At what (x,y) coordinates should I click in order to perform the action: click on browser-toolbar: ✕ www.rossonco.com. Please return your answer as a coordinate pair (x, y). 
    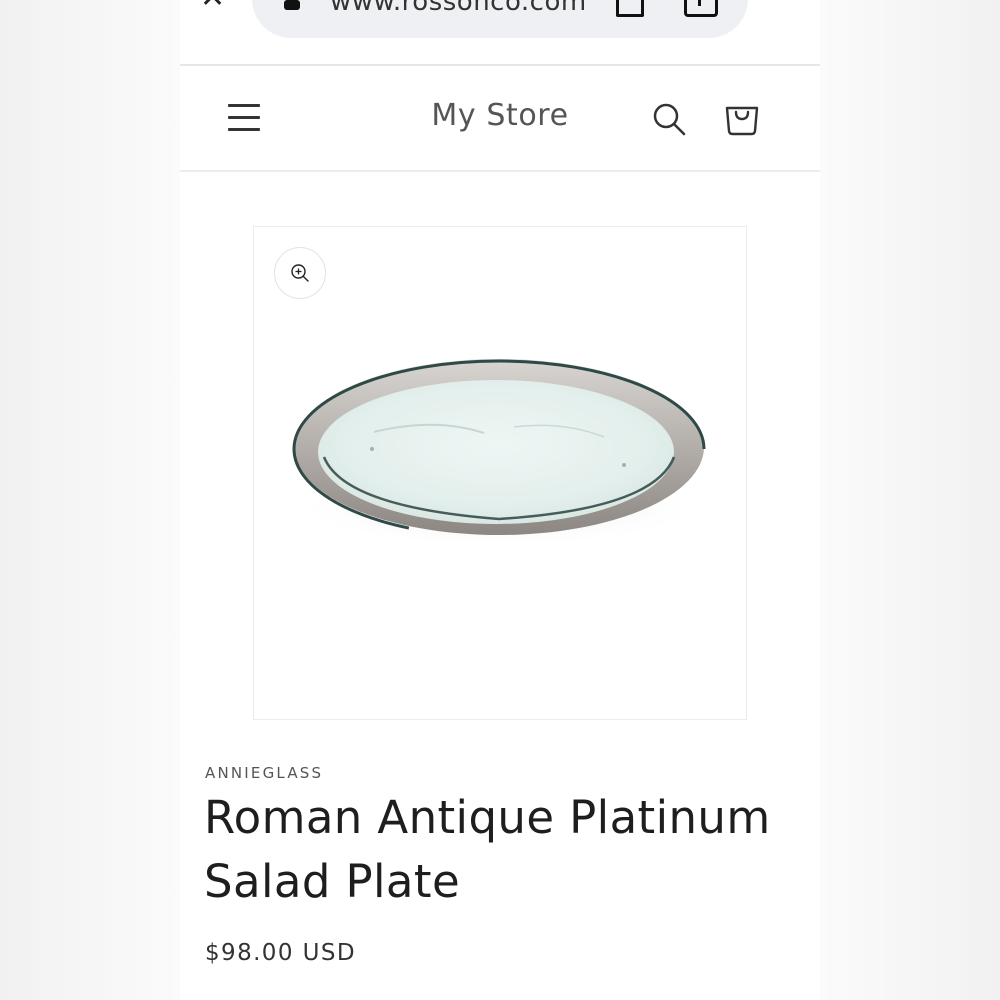
    Looking at the image, I should click on (500, 33).